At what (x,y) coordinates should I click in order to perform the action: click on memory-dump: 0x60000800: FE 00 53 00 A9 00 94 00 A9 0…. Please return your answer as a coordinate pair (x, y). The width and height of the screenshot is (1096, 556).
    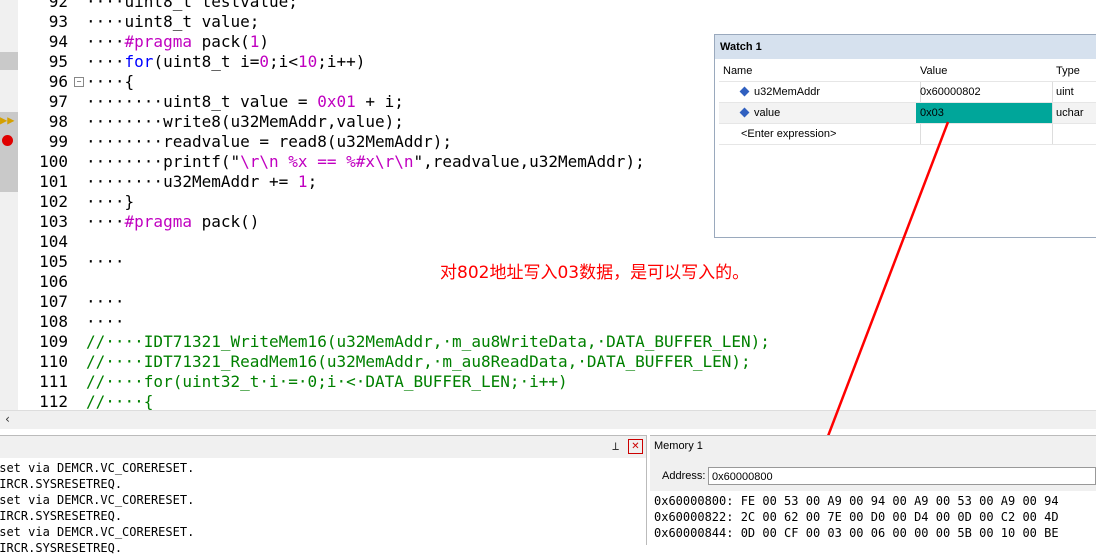
    Looking at the image, I should click on (873, 518).